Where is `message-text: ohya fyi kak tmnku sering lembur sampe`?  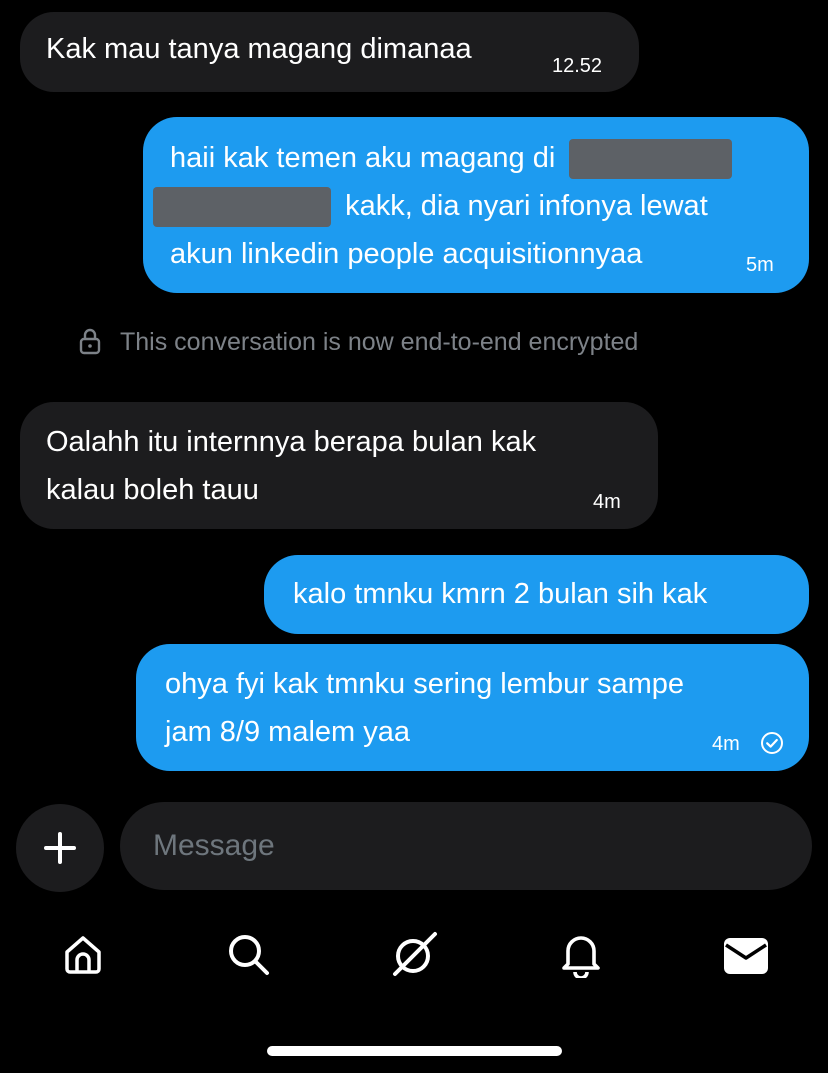
message-text: ohya fyi kak tmnku sering lembur sampe is located at coordinates (424, 684).